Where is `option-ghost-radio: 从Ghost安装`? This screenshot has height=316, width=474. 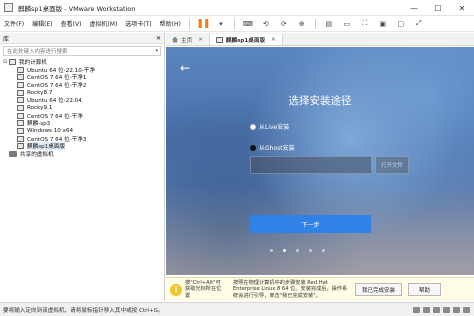
option-ghost-radio: 从Ghost安装 is located at coordinates (272, 147).